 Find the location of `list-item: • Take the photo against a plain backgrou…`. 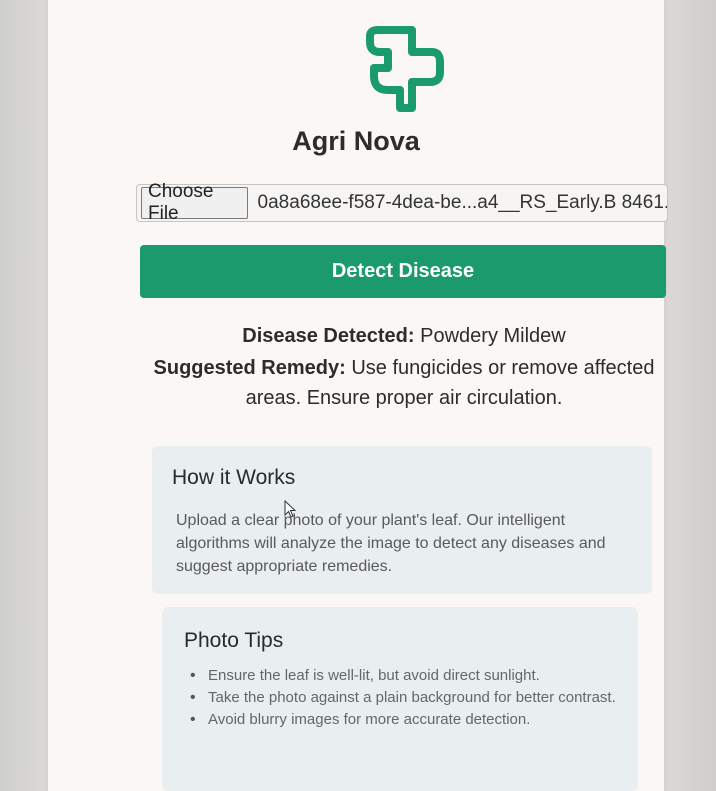

list-item: • Take the photo against a plain backgrou… is located at coordinates (403, 697).